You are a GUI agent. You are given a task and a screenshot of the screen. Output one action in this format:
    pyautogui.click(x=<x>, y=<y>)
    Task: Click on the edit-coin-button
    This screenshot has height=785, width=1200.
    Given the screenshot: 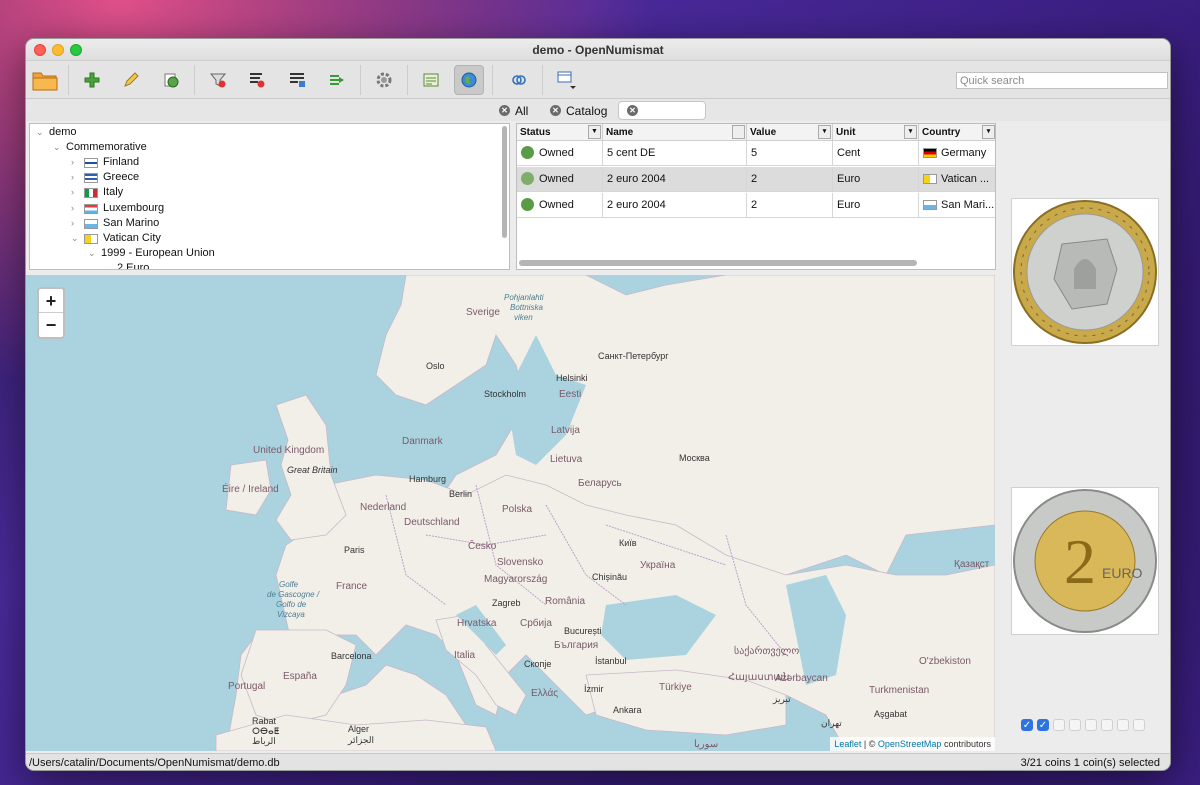 What is the action you would take?
    pyautogui.click(x=131, y=80)
    